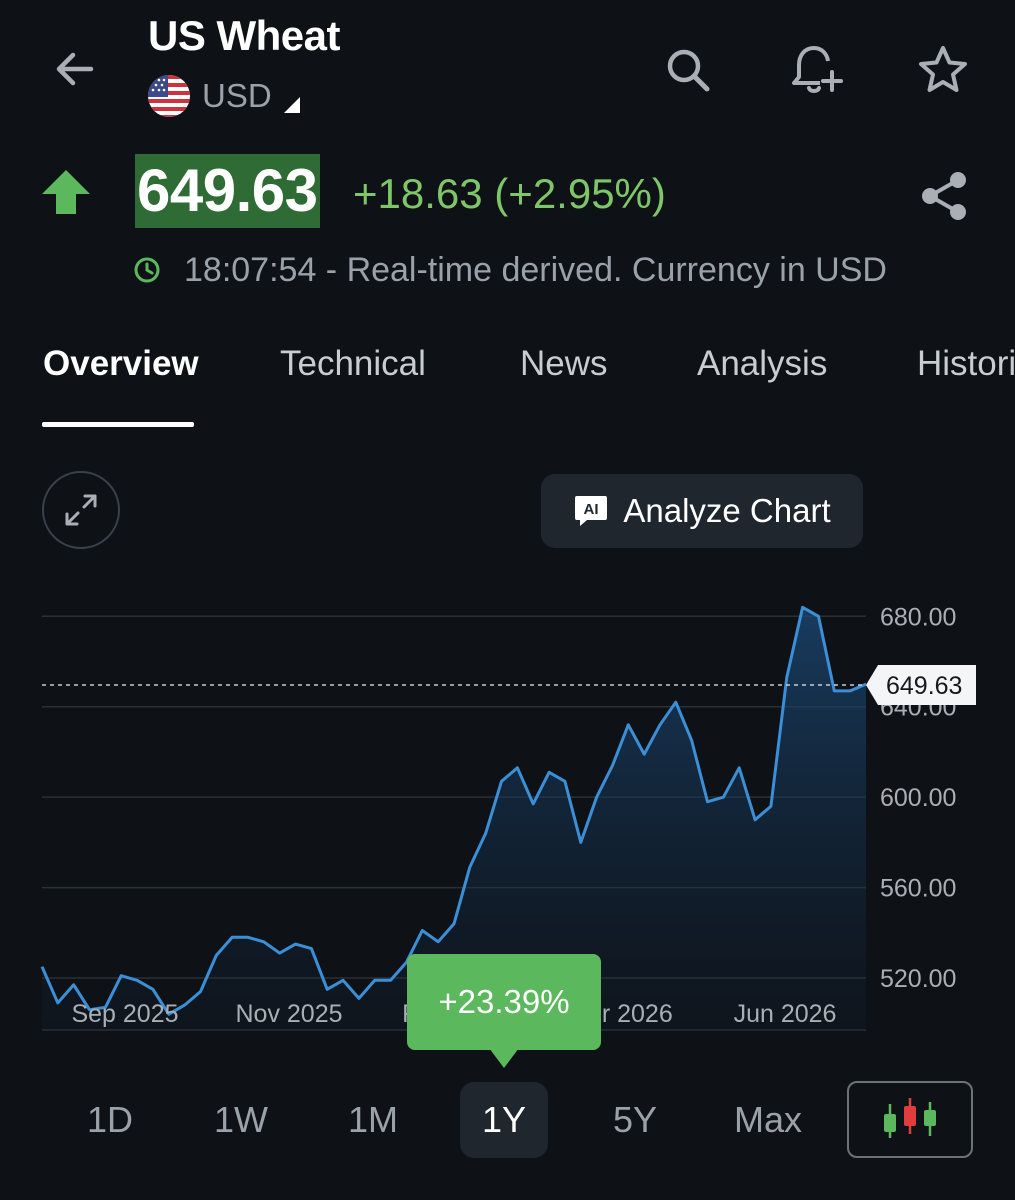  Describe the element at coordinates (241, 1120) in the screenshot. I see `range-1w-button: 1W` at that location.